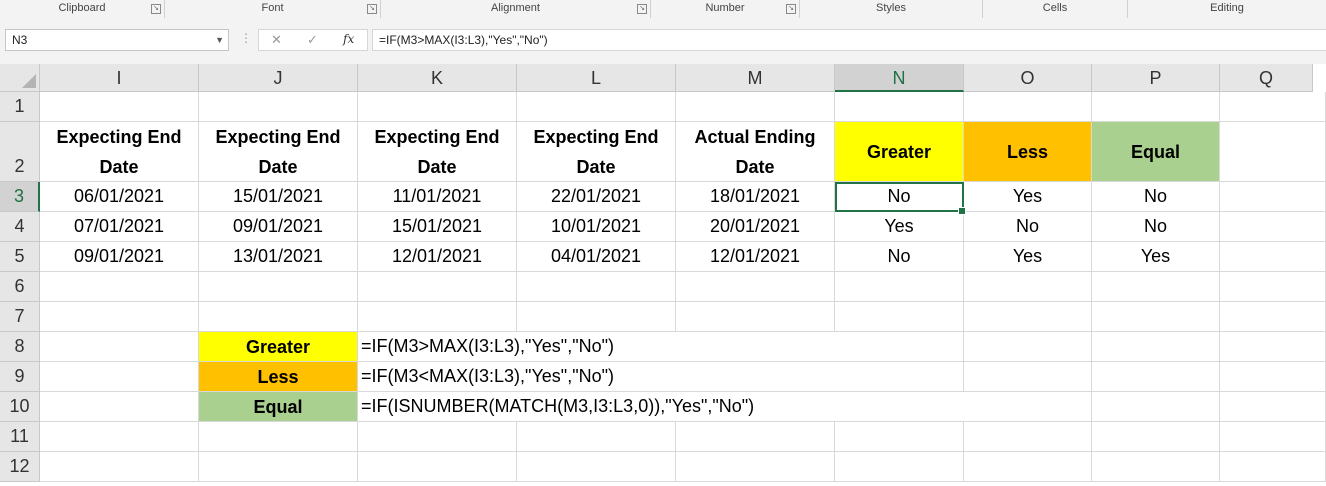  Describe the element at coordinates (278, 407) in the screenshot. I see `legend-equal: Equal` at that location.